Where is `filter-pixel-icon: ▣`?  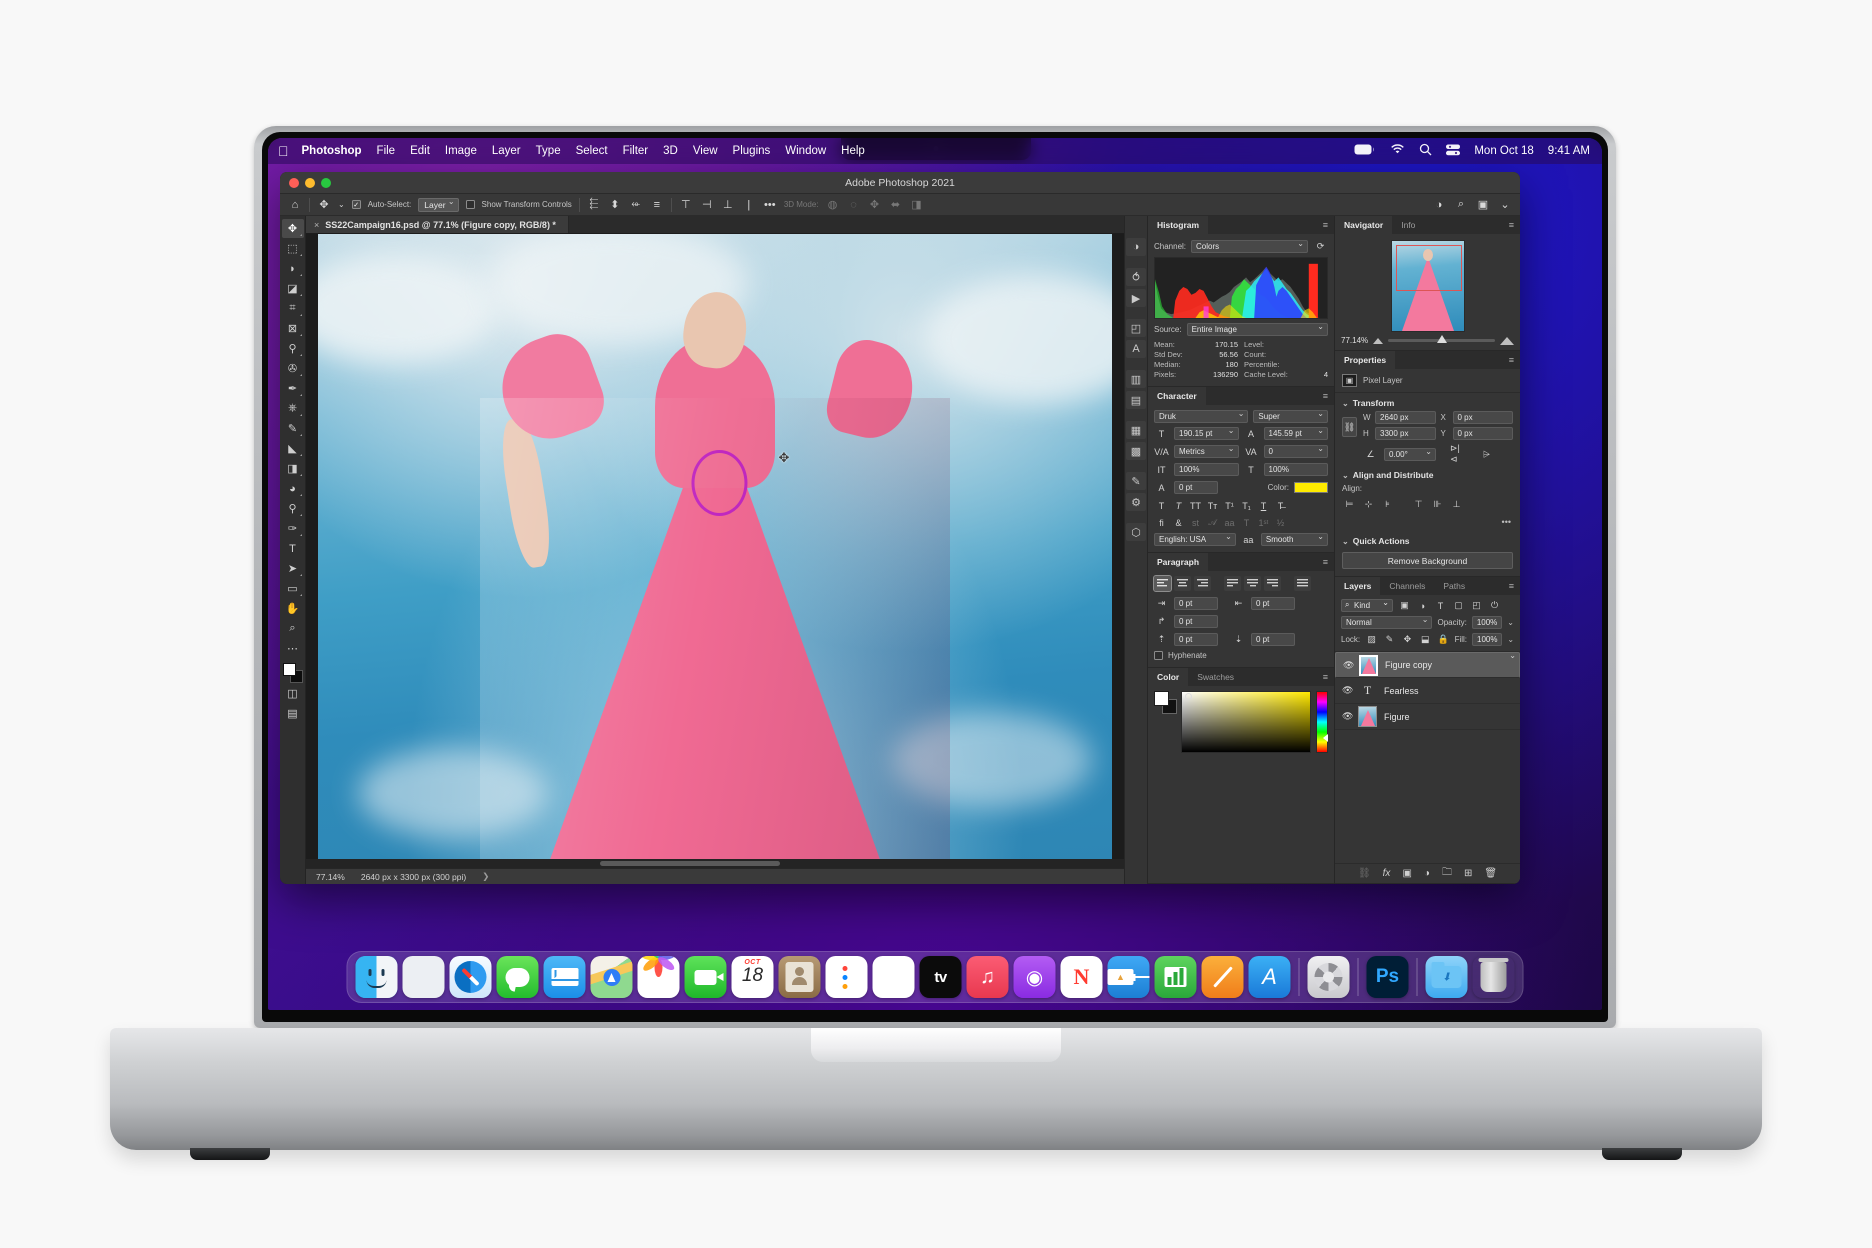
filter-pixel-icon: ▣ is located at coordinates (1404, 605).